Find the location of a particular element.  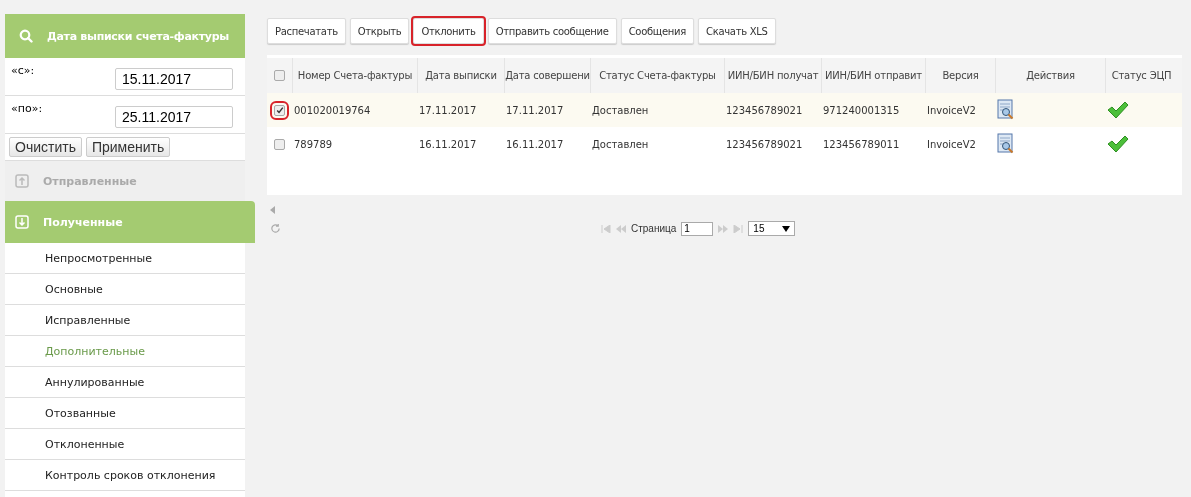

table-cell-text: 971240001315 is located at coordinates (861, 110).